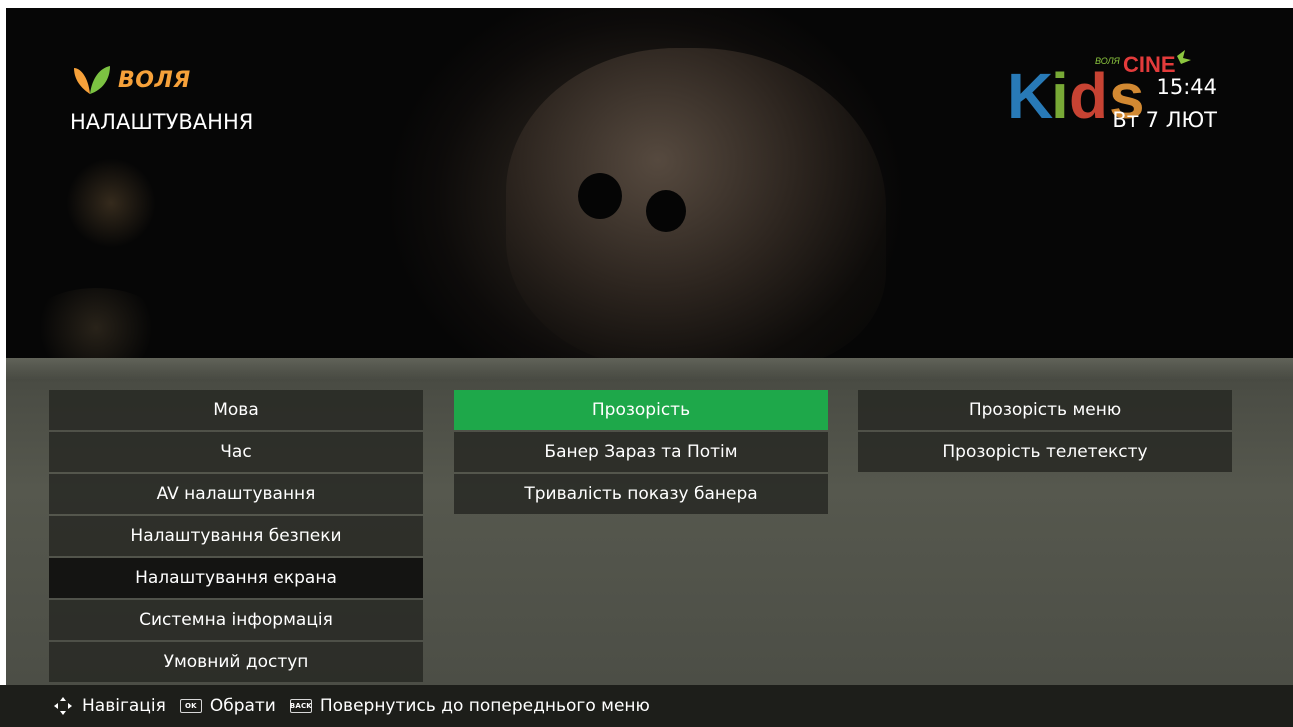  What do you see at coordinates (649, 369) in the screenshot?
I see `menu-panel-shine` at bounding box center [649, 369].